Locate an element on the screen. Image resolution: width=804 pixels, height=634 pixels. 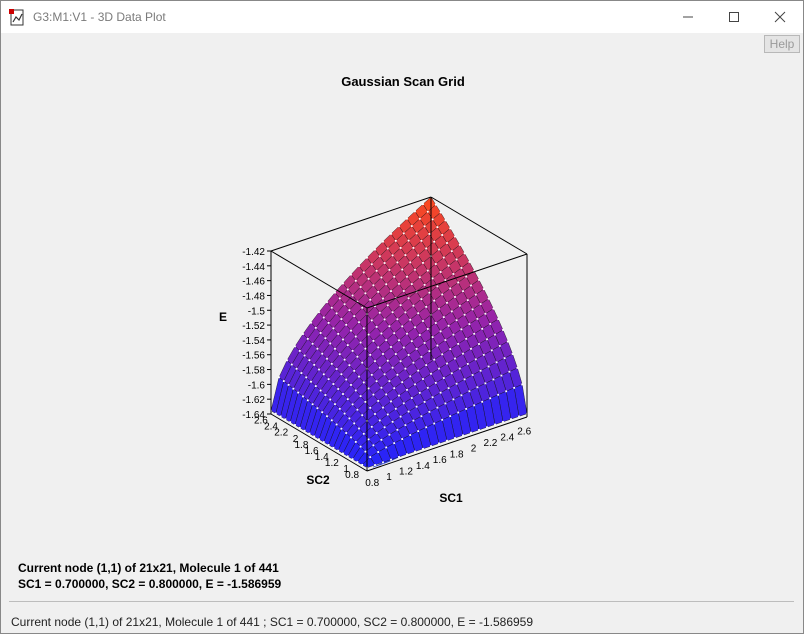
minimize-button is located at coordinates (688, 17).